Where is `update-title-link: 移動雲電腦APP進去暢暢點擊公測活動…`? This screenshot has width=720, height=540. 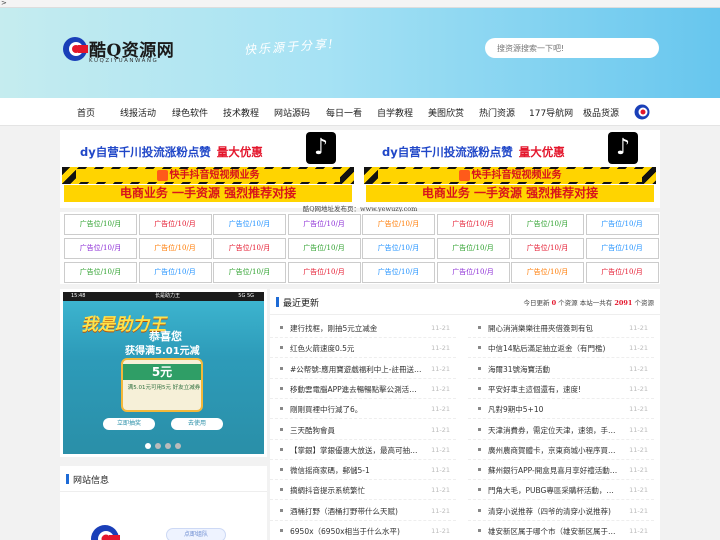
update-title-link: 移動雲電腦APP進去暢暢點擊公測活動… is located at coordinates (356, 389).